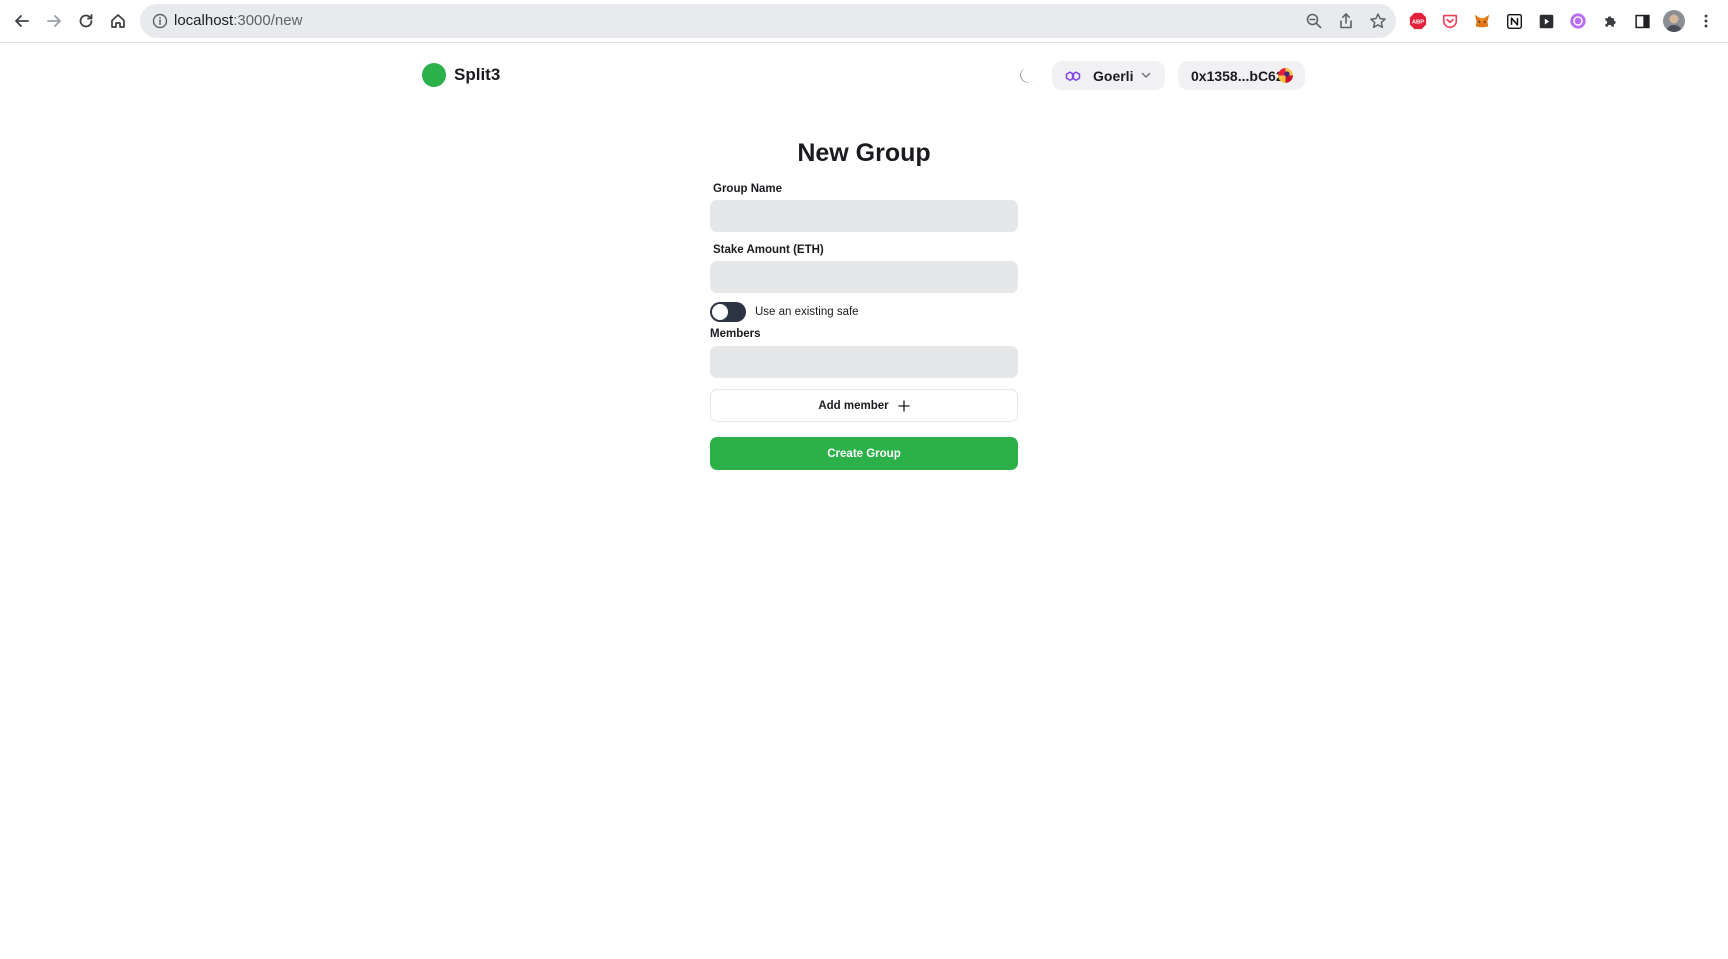  Describe the element at coordinates (160, 21) in the screenshot. I see `site-info-icon` at that location.